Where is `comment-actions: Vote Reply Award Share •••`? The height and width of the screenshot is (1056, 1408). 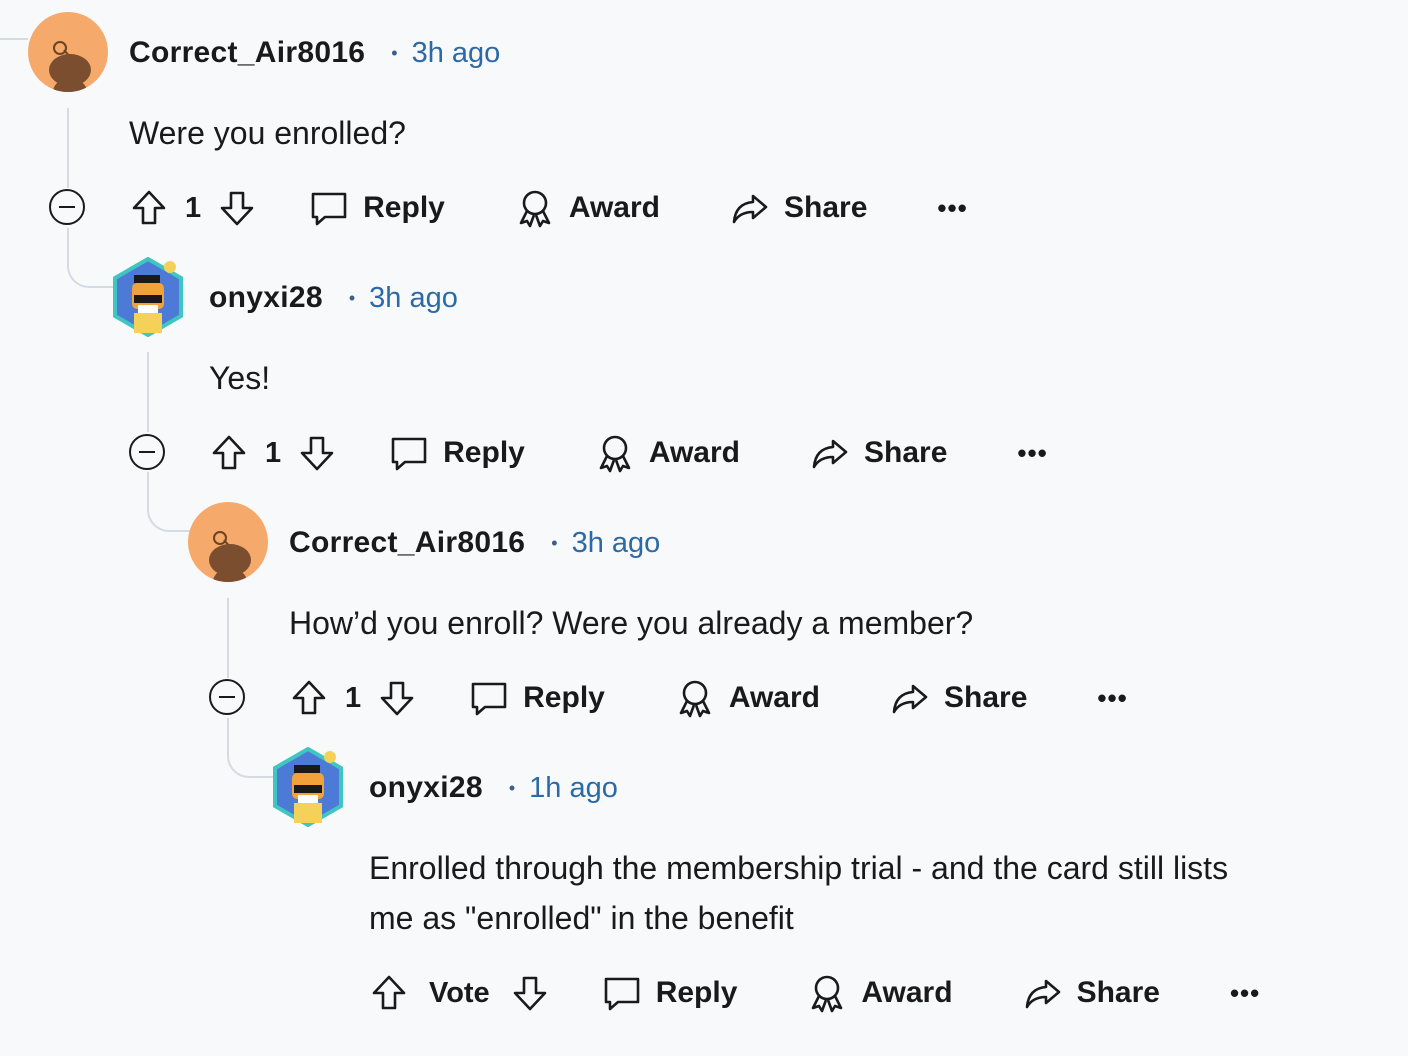 comment-actions: Vote Reply Award Share ••• is located at coordinates (814, 993).